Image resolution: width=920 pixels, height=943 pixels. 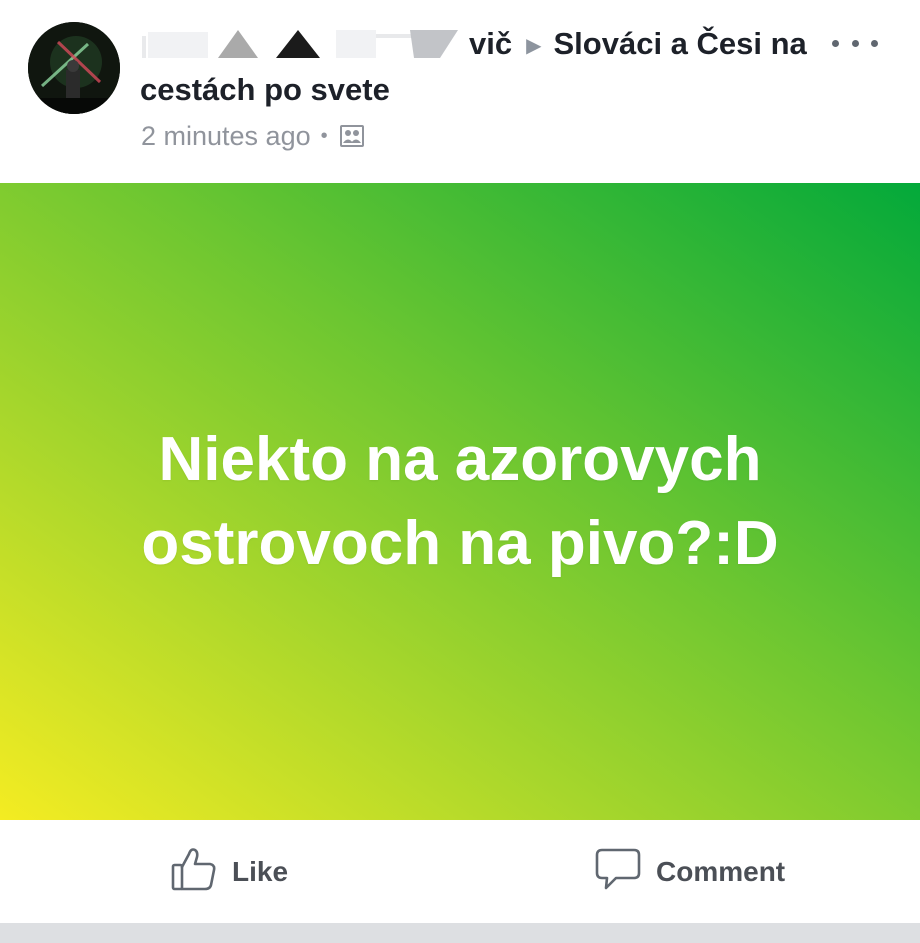 I want to click on post-timestamp: 2 minutes ago, so click(x=226, y=136).